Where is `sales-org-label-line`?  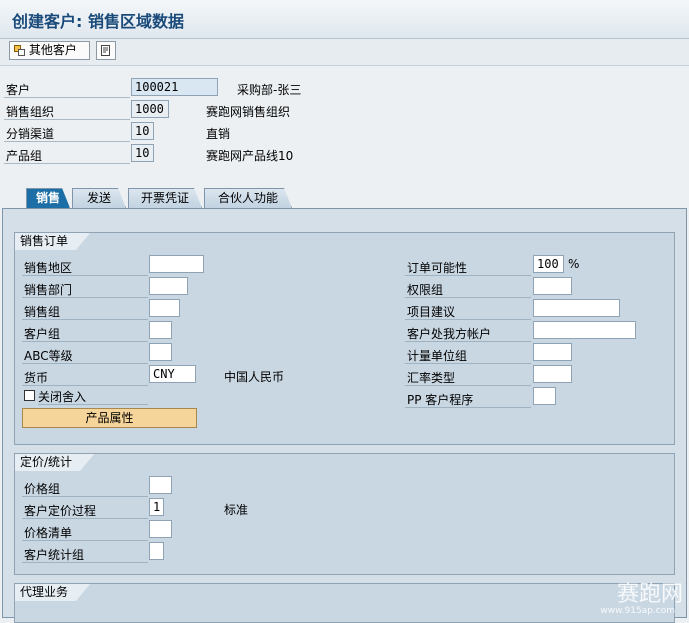 sales-org-label-line is located at coordinates (67, 119).